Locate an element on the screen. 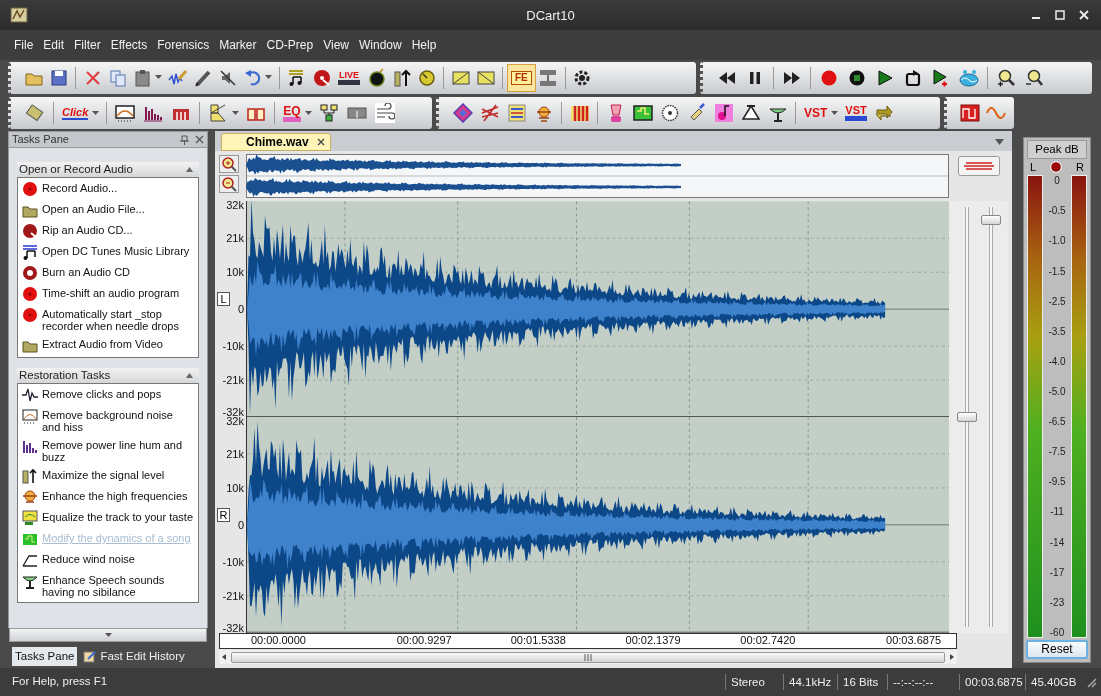 The image size is (1101, 696). wind-icon is located at coordinates (384, 113).